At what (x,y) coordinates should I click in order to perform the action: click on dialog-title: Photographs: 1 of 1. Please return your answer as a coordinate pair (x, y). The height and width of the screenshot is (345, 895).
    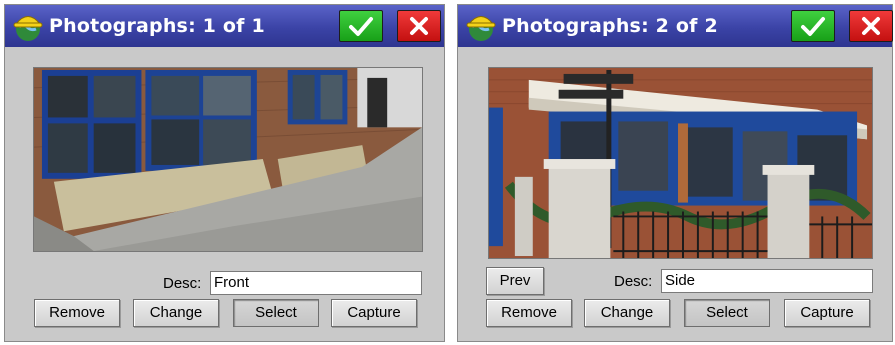
    Looking at the image, I should click on (157, 26).